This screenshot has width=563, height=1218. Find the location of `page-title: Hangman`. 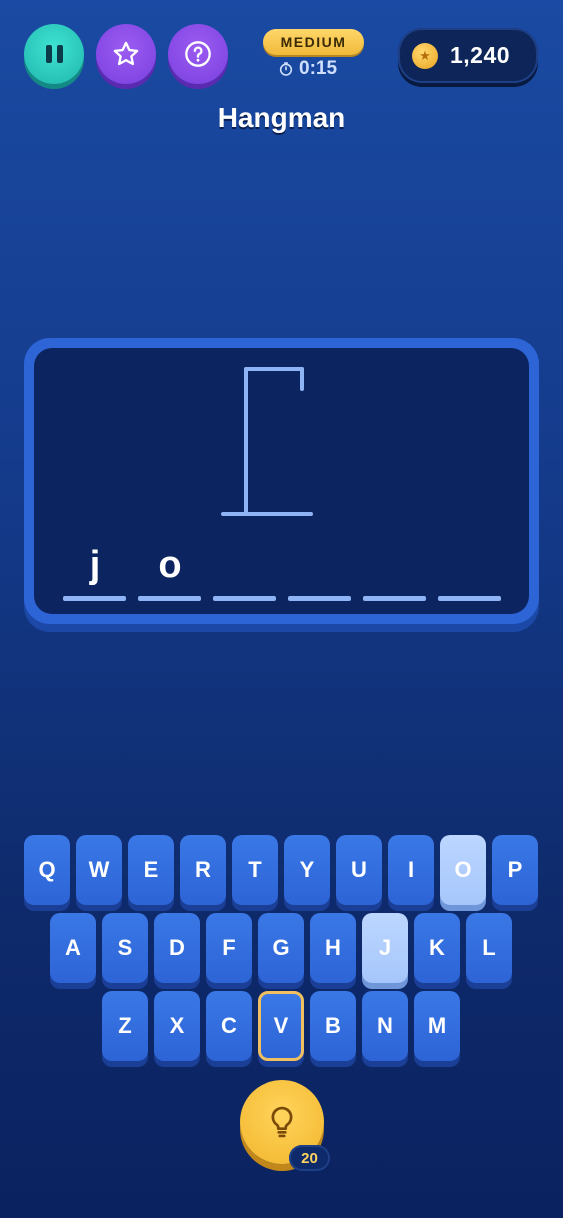

page-title: Hangman is located at coordinates (281, 117).